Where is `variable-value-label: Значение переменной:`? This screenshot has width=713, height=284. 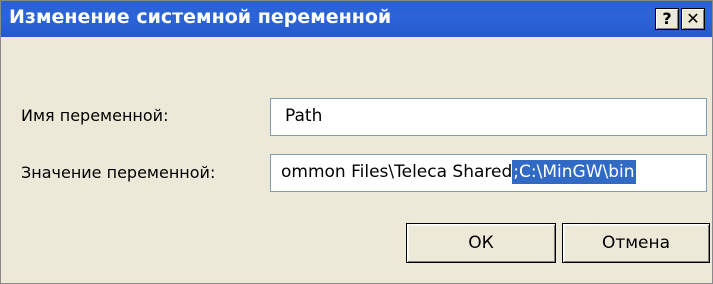
variable-value-label: Значение переменной: is located at coordinates (118, 172).